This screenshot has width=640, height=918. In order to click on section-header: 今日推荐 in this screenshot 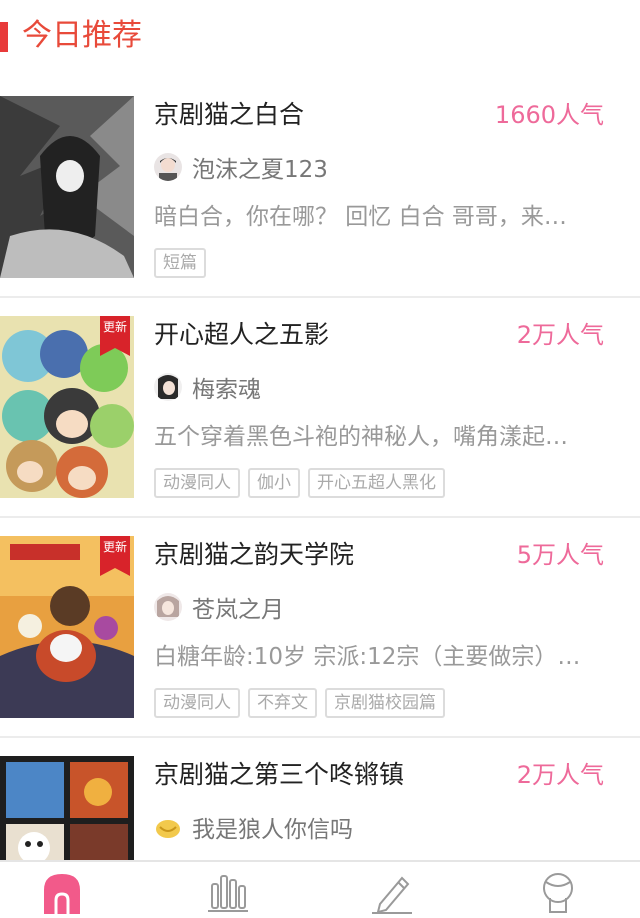, I will do `click(320, 39)`.